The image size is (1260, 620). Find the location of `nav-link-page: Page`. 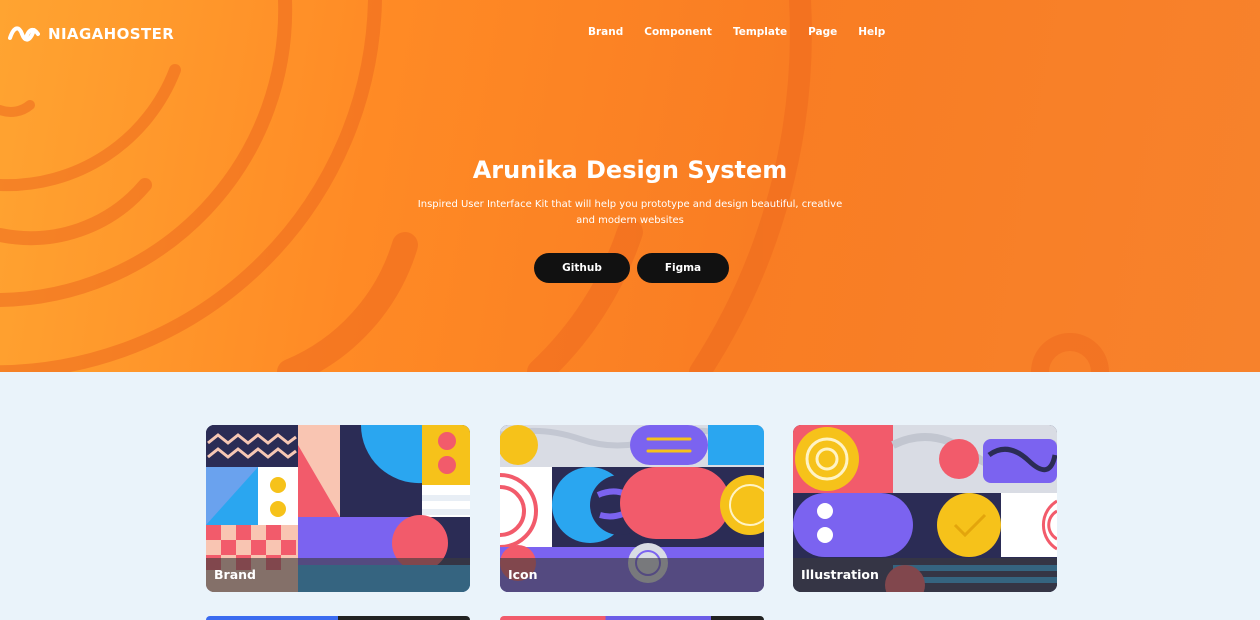

nav-link-page: Page is located at coordinates (822, 32).